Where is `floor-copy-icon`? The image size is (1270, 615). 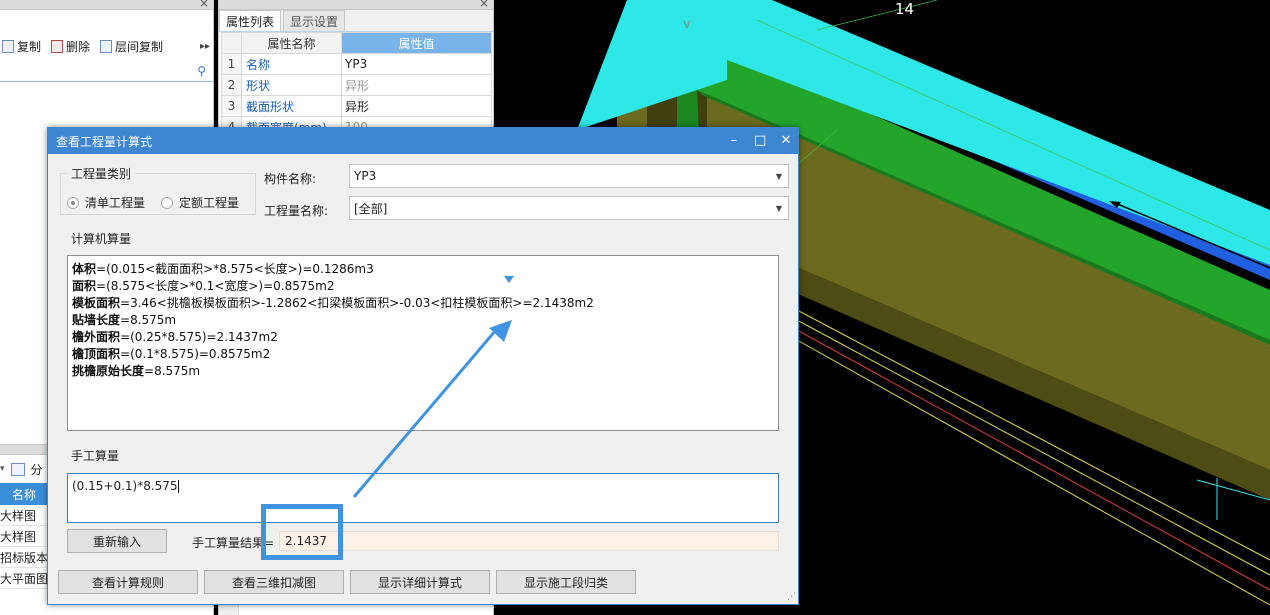
floor-copy-icon is located at coordinates (106, 46).